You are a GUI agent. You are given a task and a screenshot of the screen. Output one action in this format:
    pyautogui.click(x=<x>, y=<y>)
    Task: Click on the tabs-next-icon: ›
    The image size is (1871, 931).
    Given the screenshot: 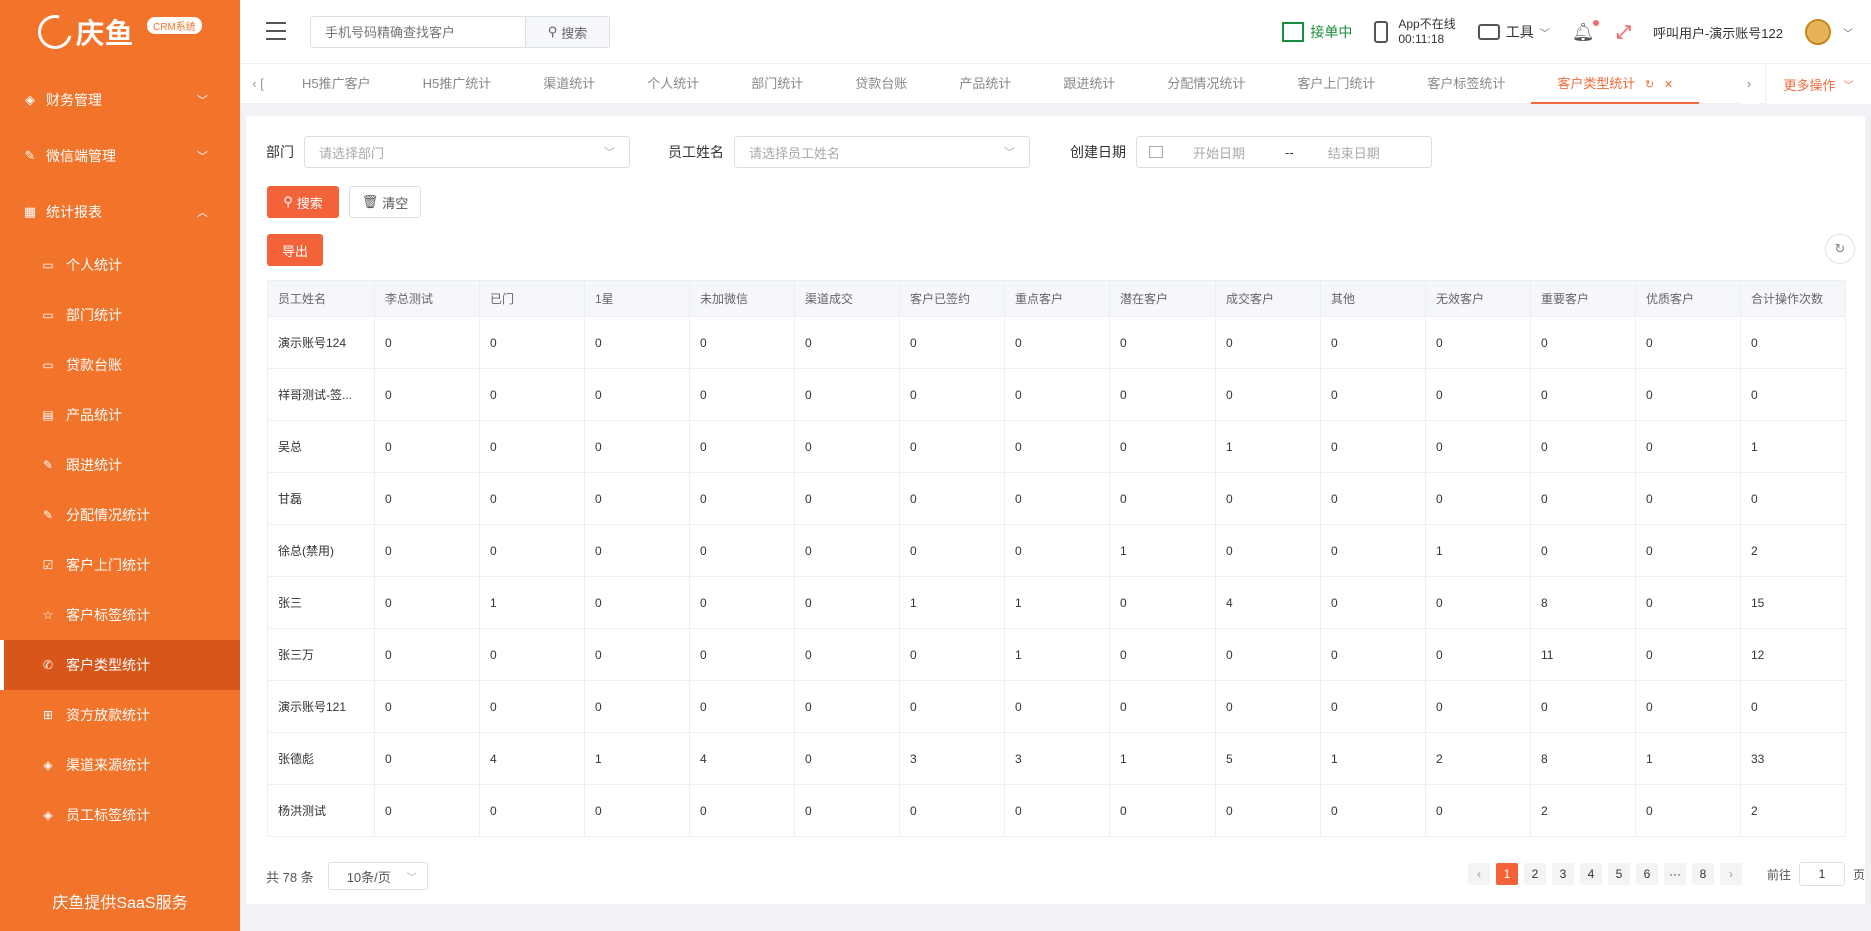 What is the action you would take?
    pyautogui.click(x=1749, y=84)
    